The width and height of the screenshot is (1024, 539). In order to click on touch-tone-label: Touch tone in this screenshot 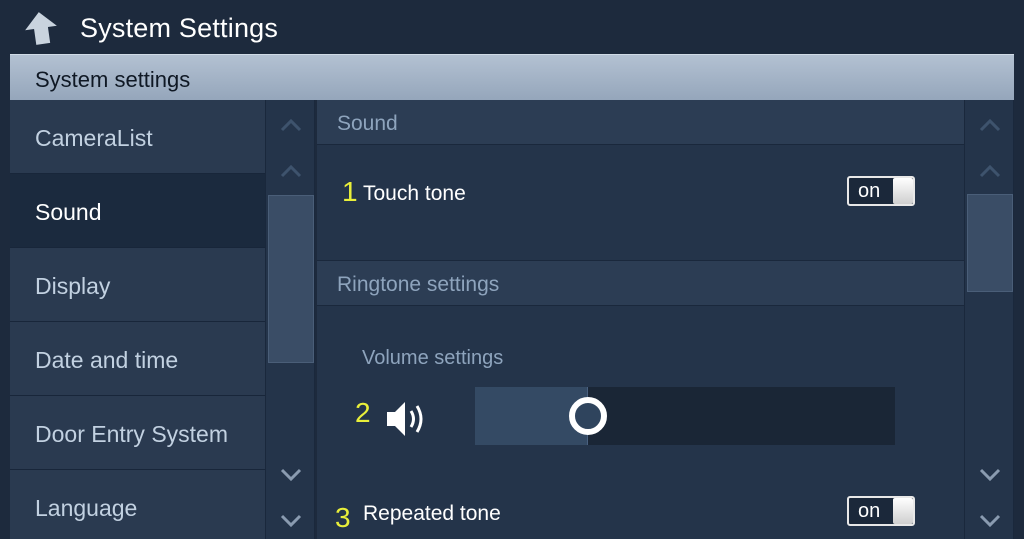, I will do `click(414, 193)`.